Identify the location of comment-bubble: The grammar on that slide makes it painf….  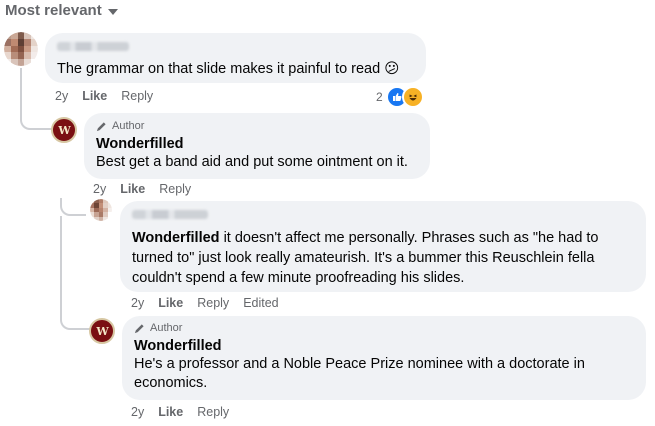
(235, 58).